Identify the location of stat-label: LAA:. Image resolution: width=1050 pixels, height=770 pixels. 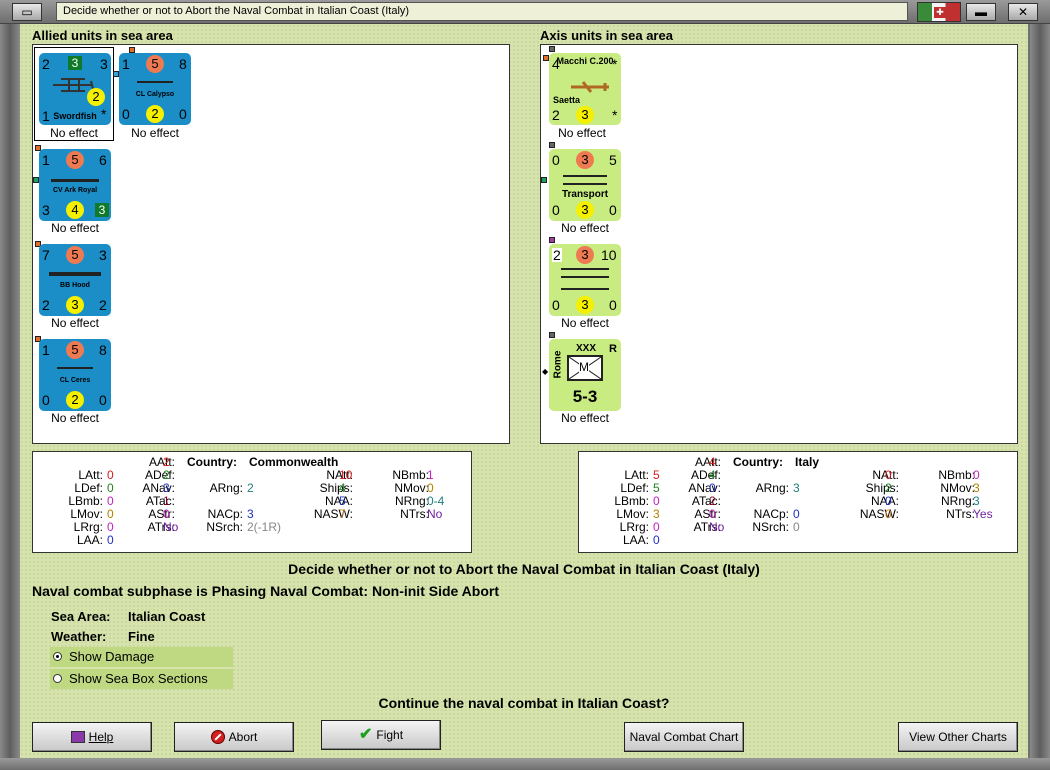
(89, 540).